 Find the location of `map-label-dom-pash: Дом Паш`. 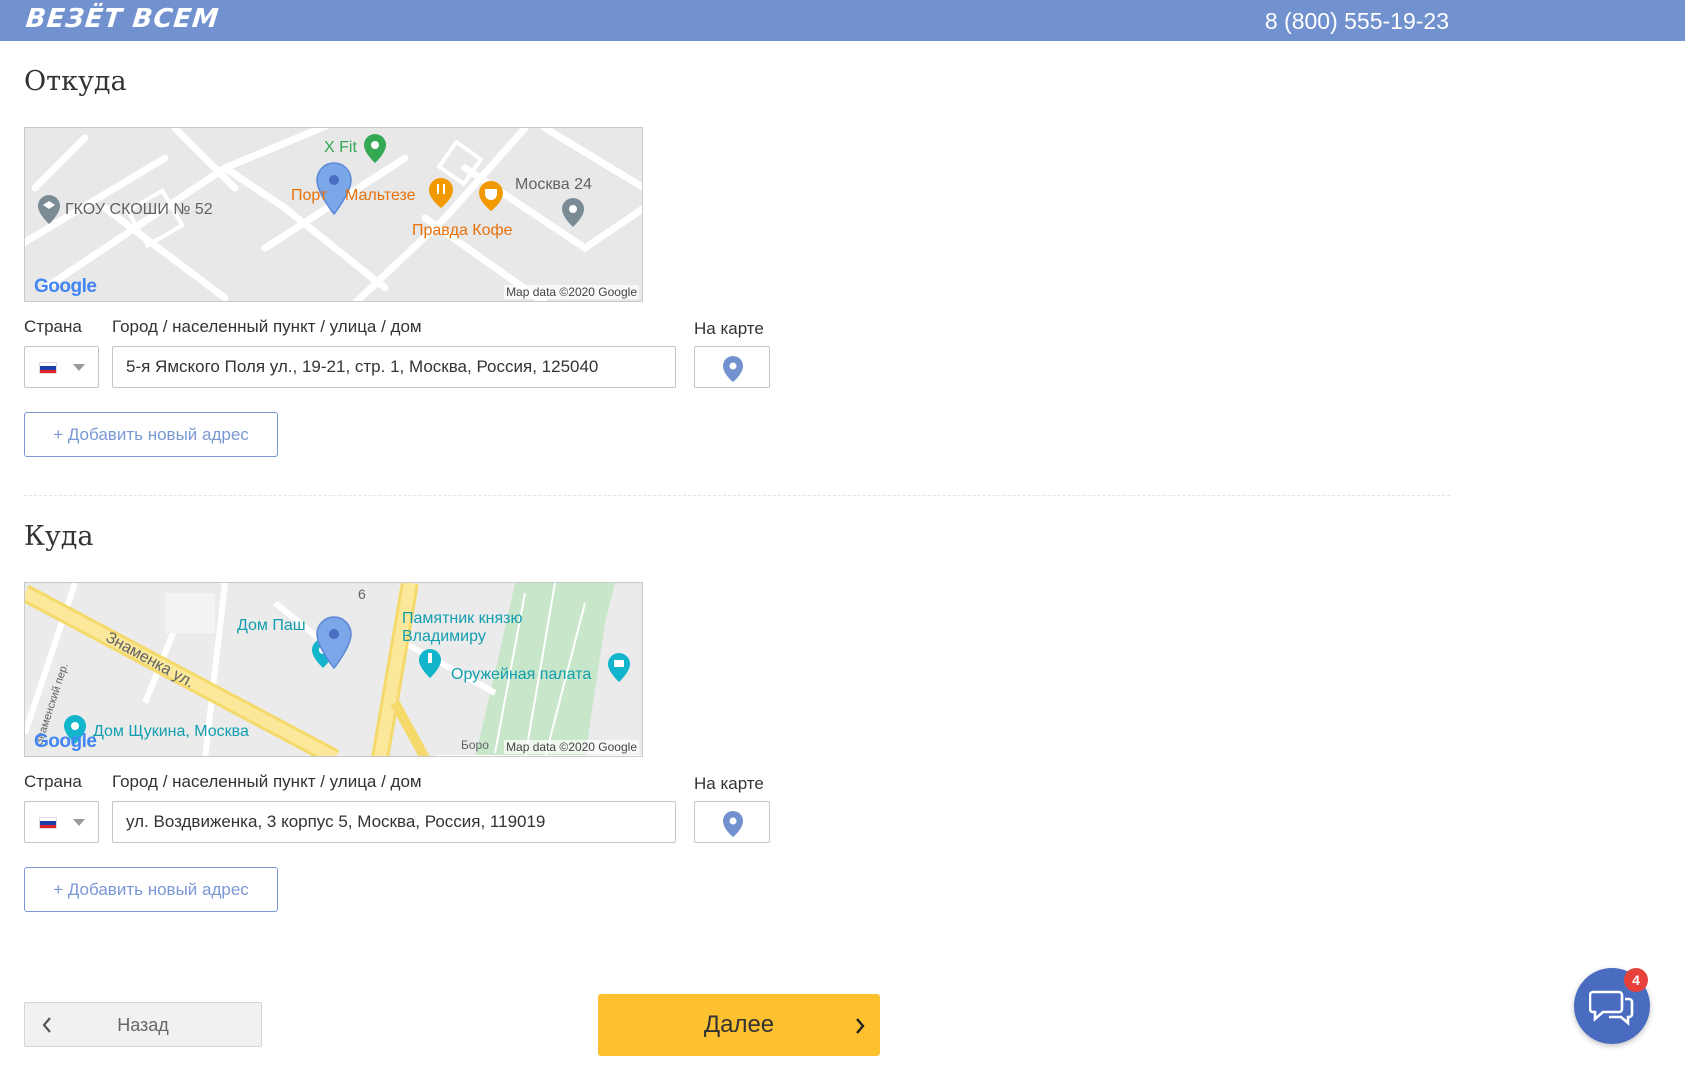

map-label-dom-pash: Дом Паш is located at coordinates (271, 625).